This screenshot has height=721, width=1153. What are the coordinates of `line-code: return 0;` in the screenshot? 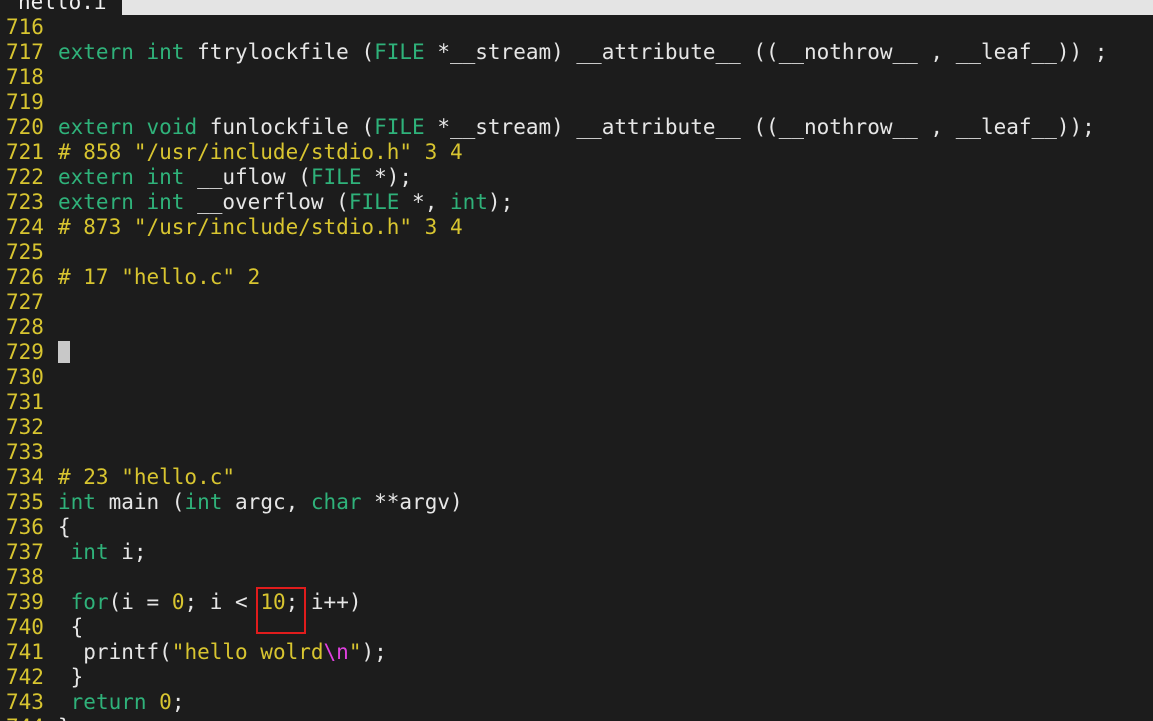 It's located at (121, 702).